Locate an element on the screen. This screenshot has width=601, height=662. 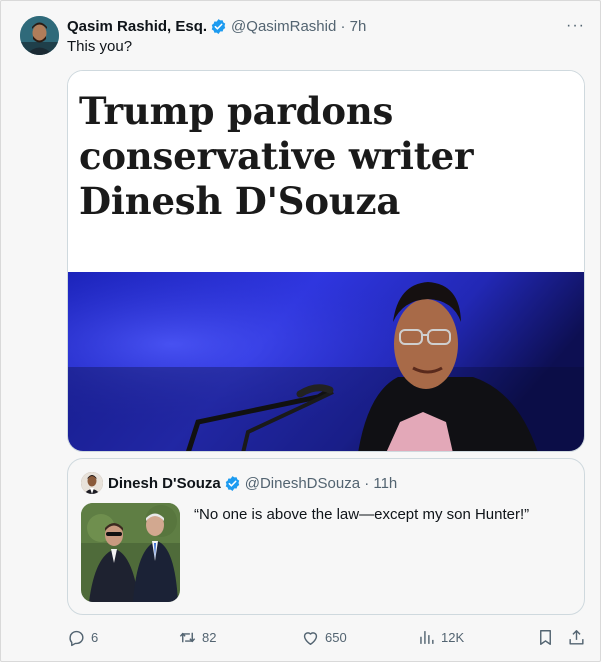
retweet-button: 82 is located at coordinates (197, 637).